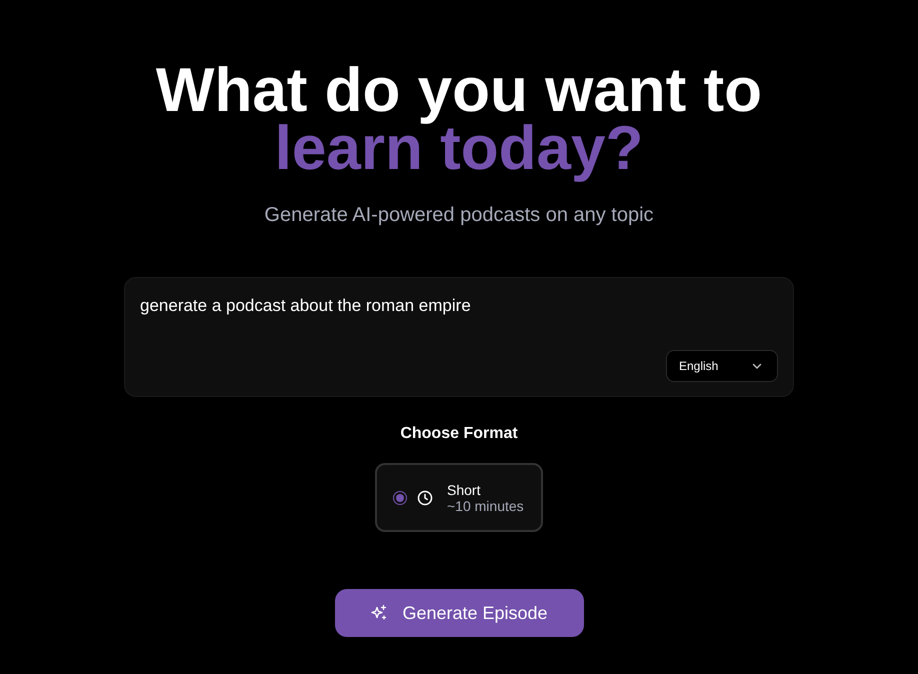 This screenshot has height=674, width=918. I want to click on generate-button: Generate Episode, so click(459, 613).